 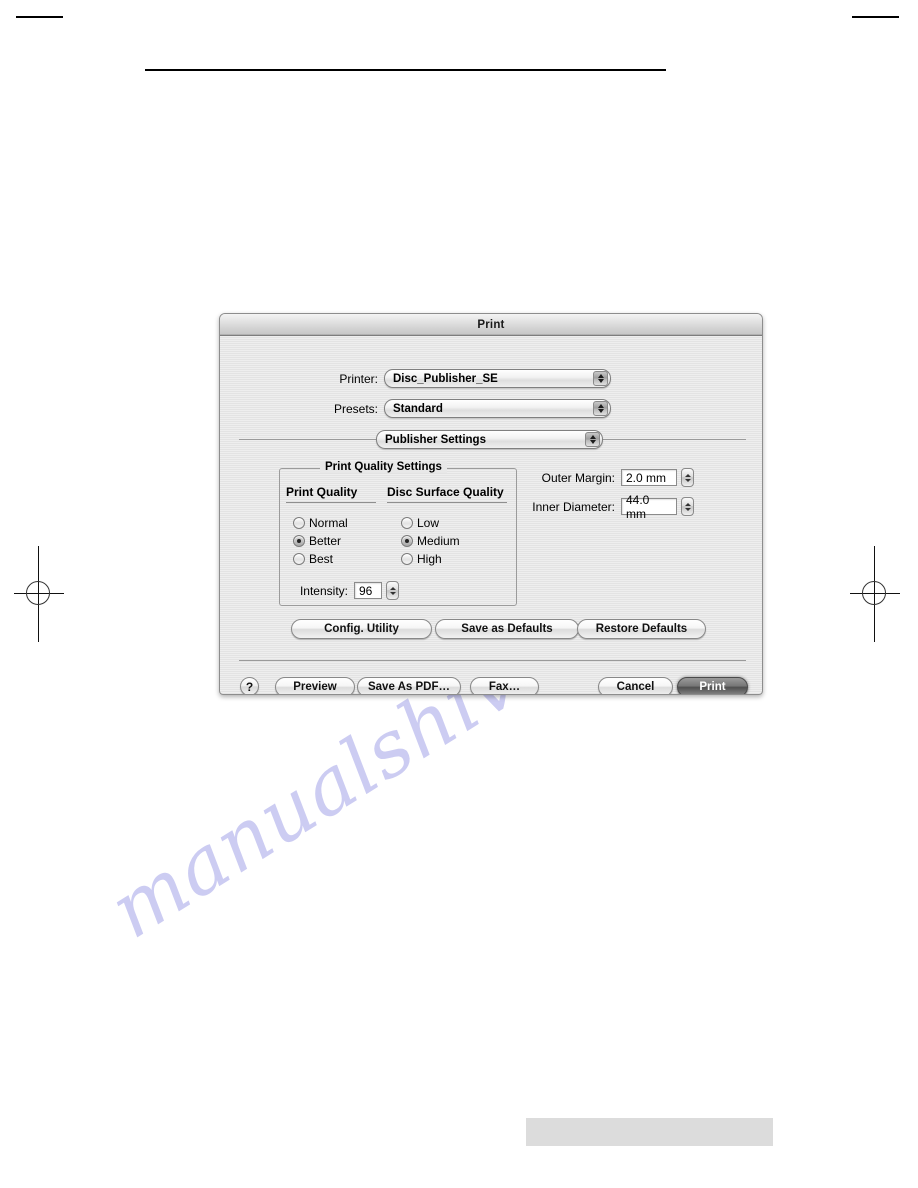 I want to click on radio-print-quality-best: Best, so click(x=313, y=559).